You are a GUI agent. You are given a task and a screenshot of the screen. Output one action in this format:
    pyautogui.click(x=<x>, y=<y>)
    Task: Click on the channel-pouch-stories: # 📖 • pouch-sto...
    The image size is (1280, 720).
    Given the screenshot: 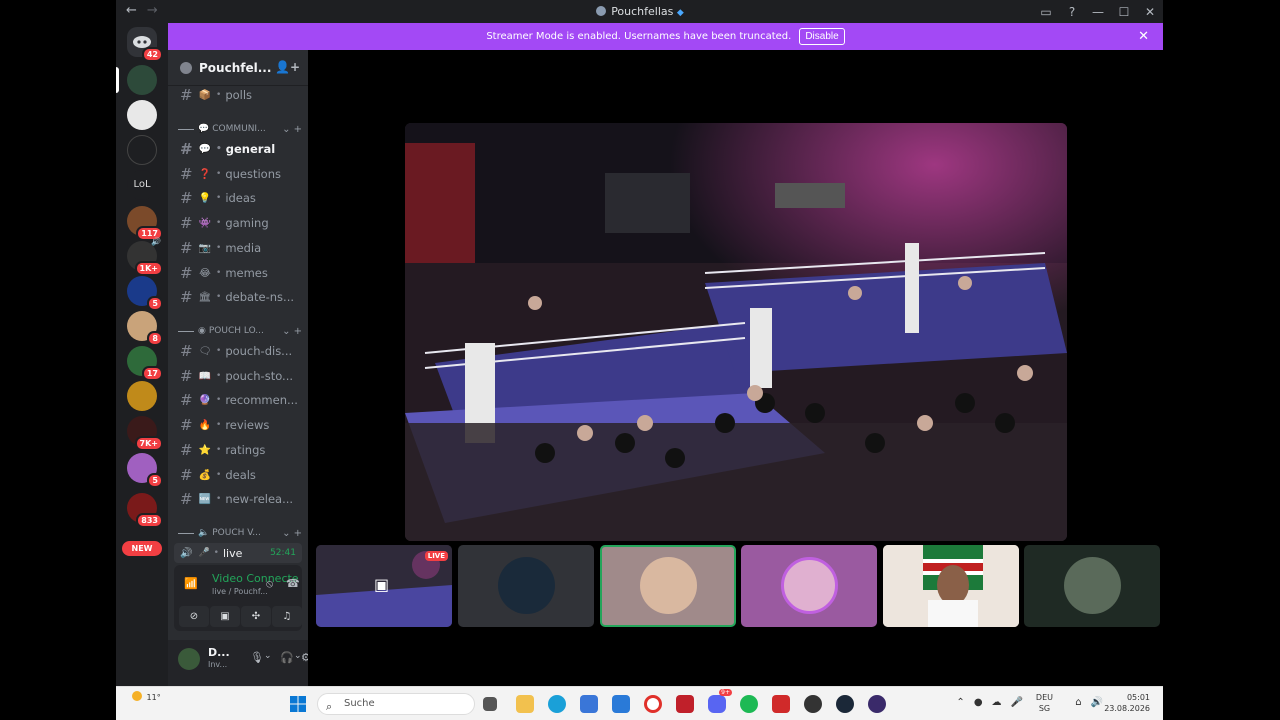 What is the action you would take?
    pyautogui.click(x=238, y=376)
    